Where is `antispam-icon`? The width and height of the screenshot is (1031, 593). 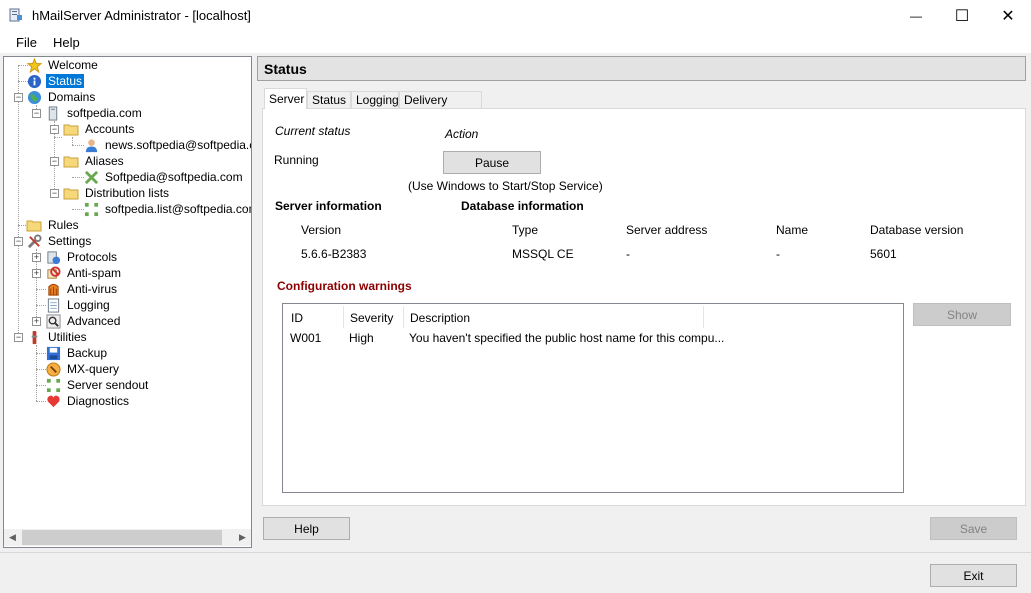
antispam-icon is located at coordinates (53, 273).